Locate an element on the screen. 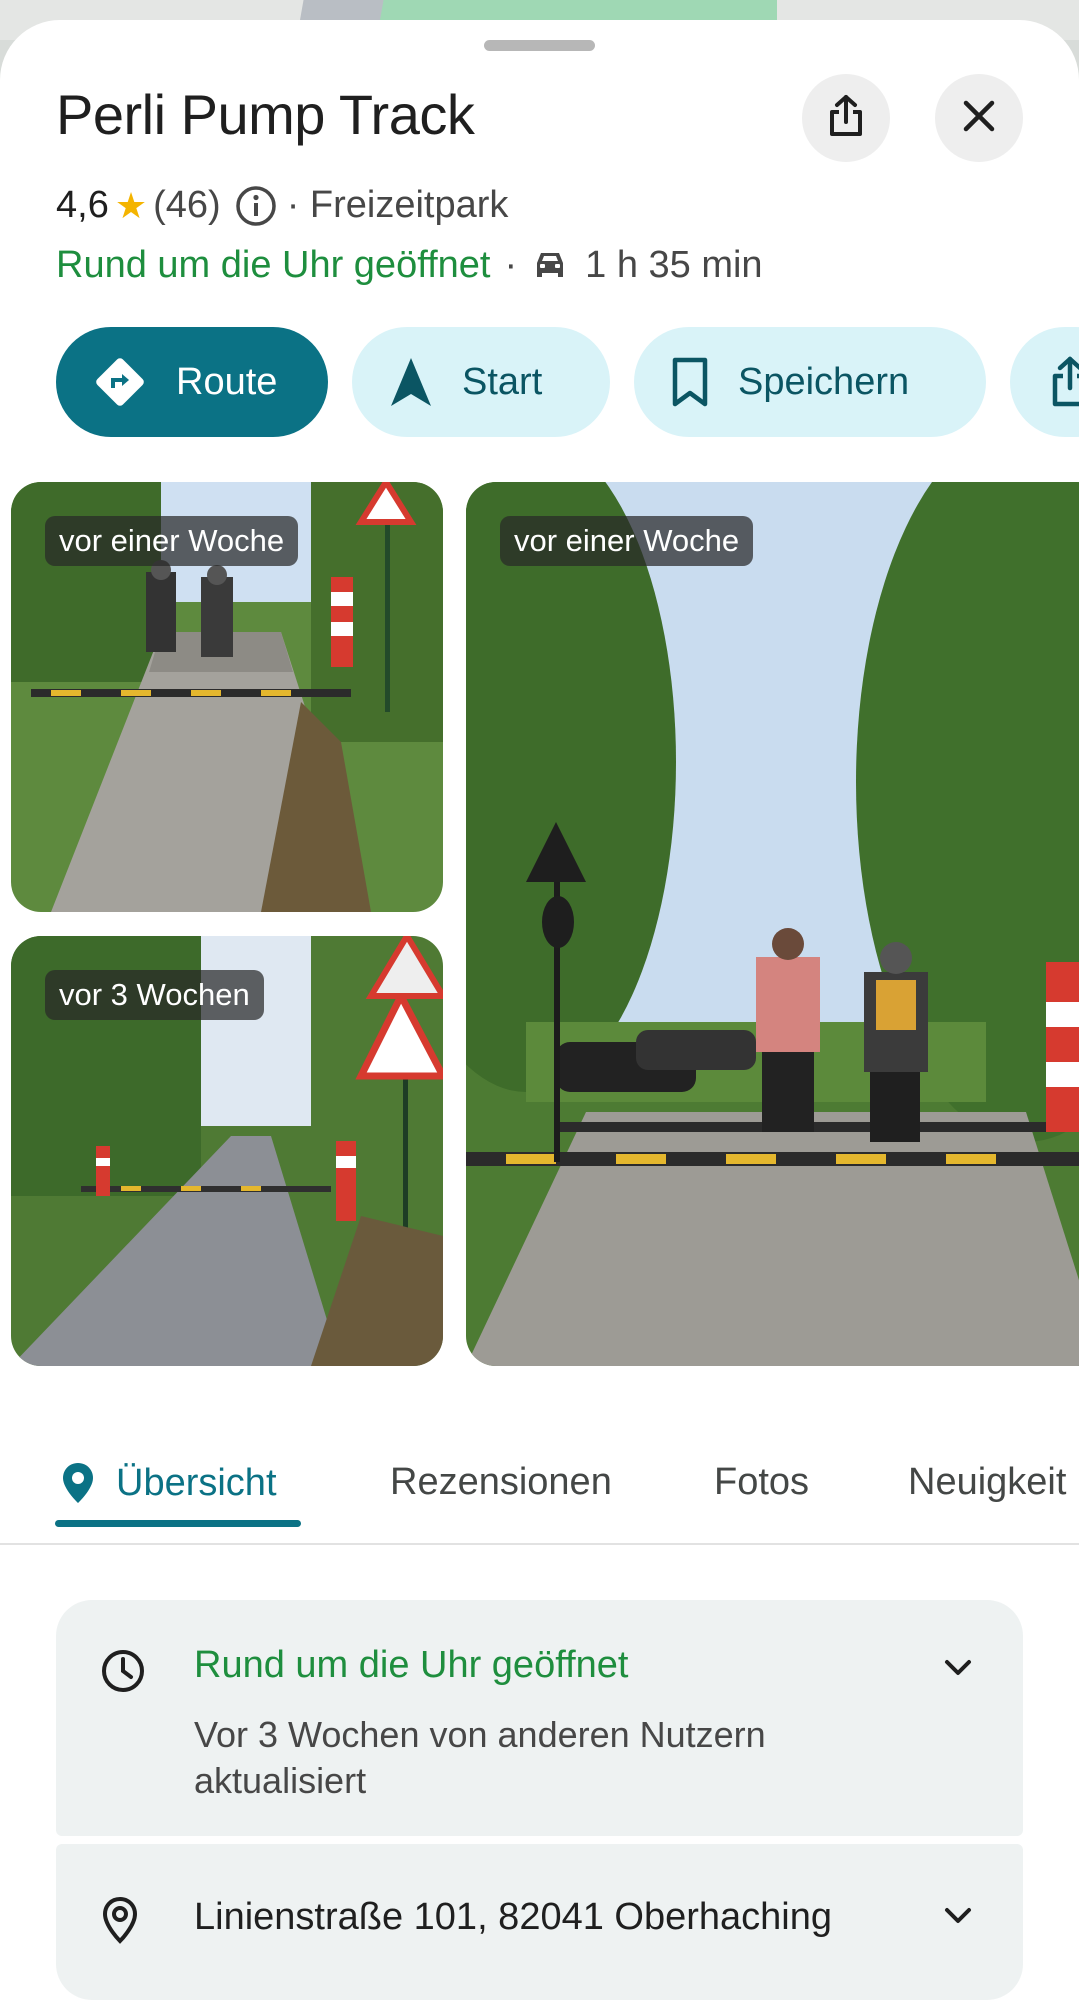 The width and height of the screenshot is (1079, 2000). hours-status: Rund um die Uhr geöffnet is located at coordinates (411, 1665).